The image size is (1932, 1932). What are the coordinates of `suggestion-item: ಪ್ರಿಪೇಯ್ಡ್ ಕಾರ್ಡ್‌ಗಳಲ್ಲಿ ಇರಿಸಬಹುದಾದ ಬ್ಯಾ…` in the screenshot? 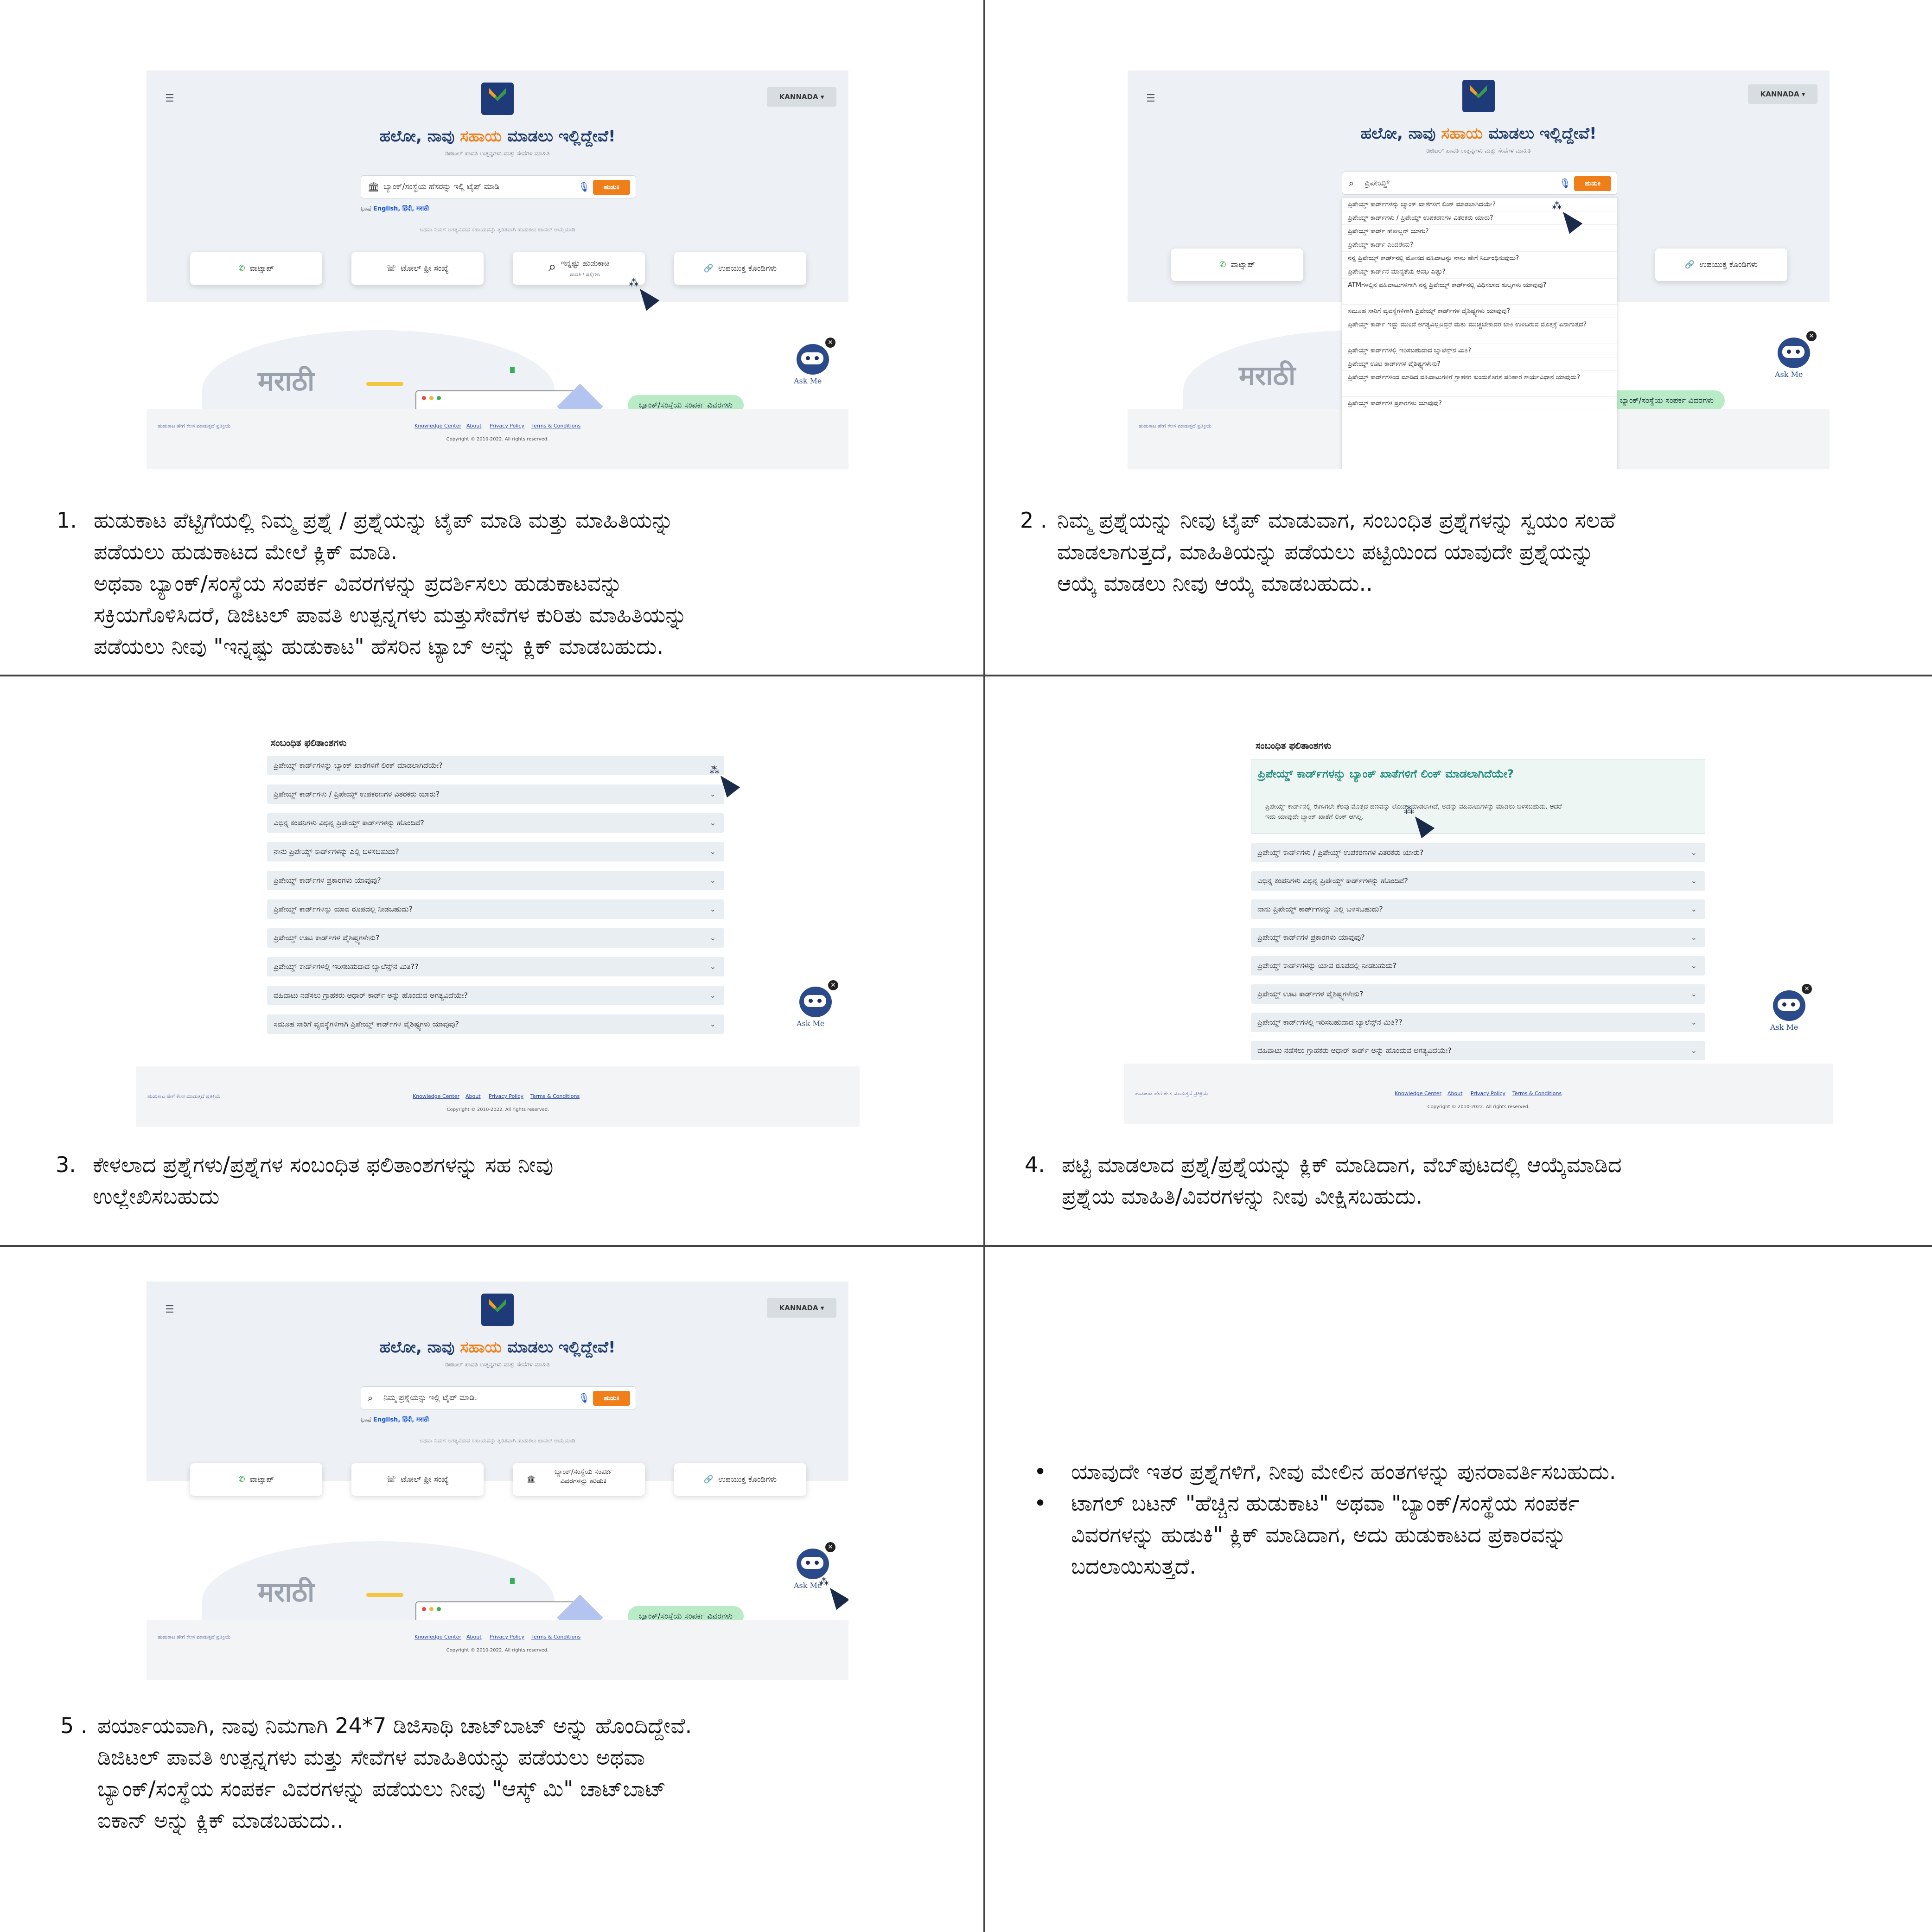 It's located at (1479, 350).